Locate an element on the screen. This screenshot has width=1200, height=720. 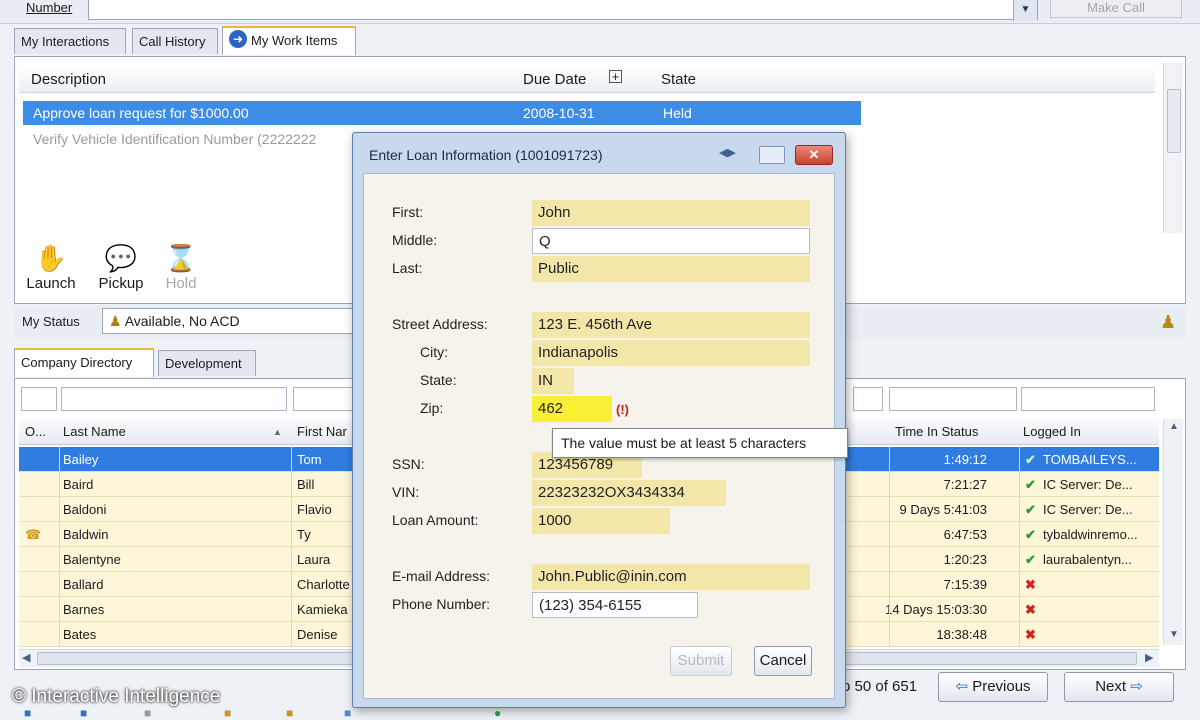
last-name-field: Public is located at coordinates (671, 269).